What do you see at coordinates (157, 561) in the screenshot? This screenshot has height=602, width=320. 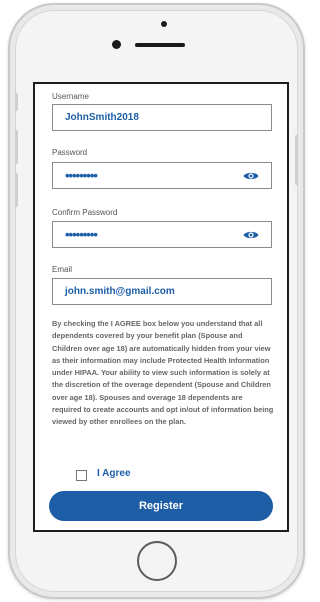 I see `home-button` at bounding box center [157, 561].